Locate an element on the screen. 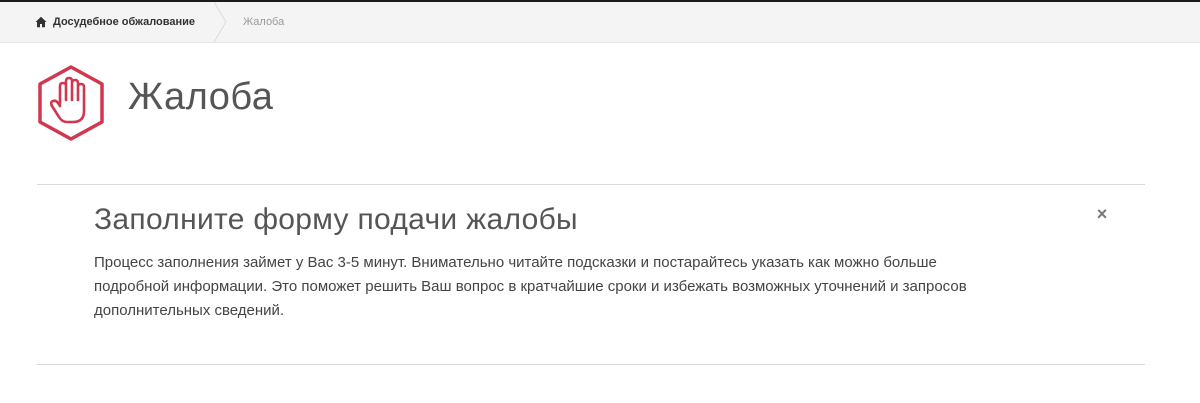 The height and width of the screenshot is (403, 1200). breadcrumb-separator-icon is located at coordinates (220, 22).